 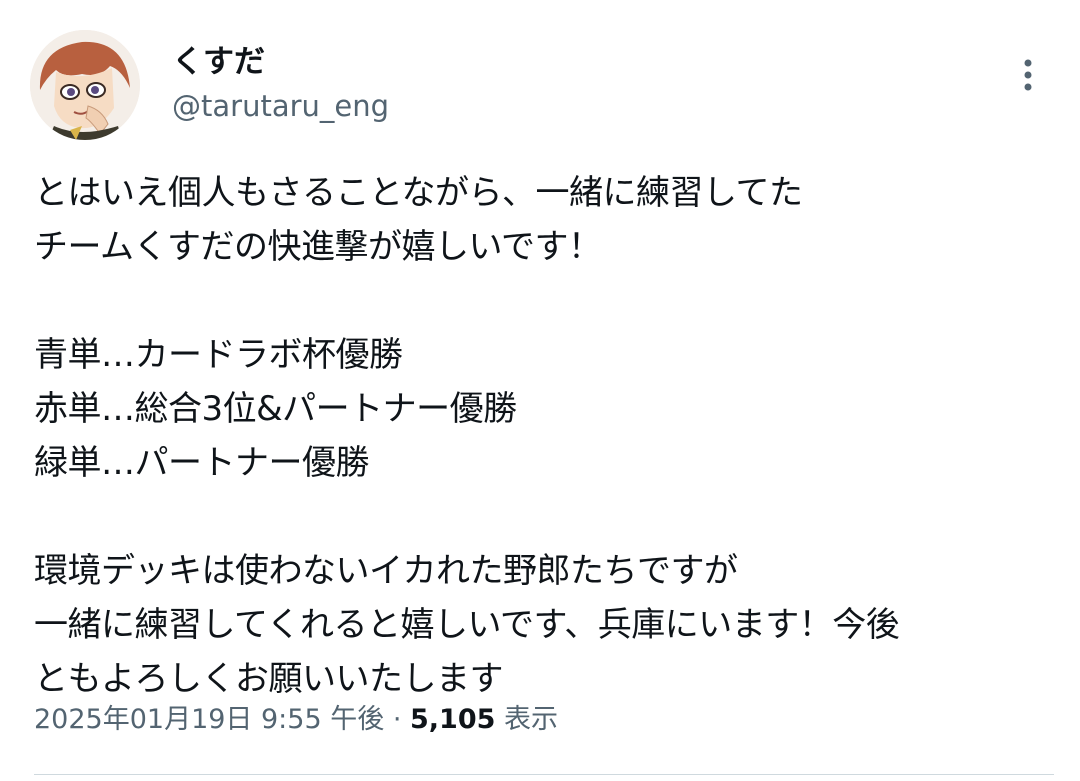 What do you see at coordinates (202, 463) in the screenshot?
I see `tweet-line: 緑単…パートナー優勝` at bounding box center [202, 463].